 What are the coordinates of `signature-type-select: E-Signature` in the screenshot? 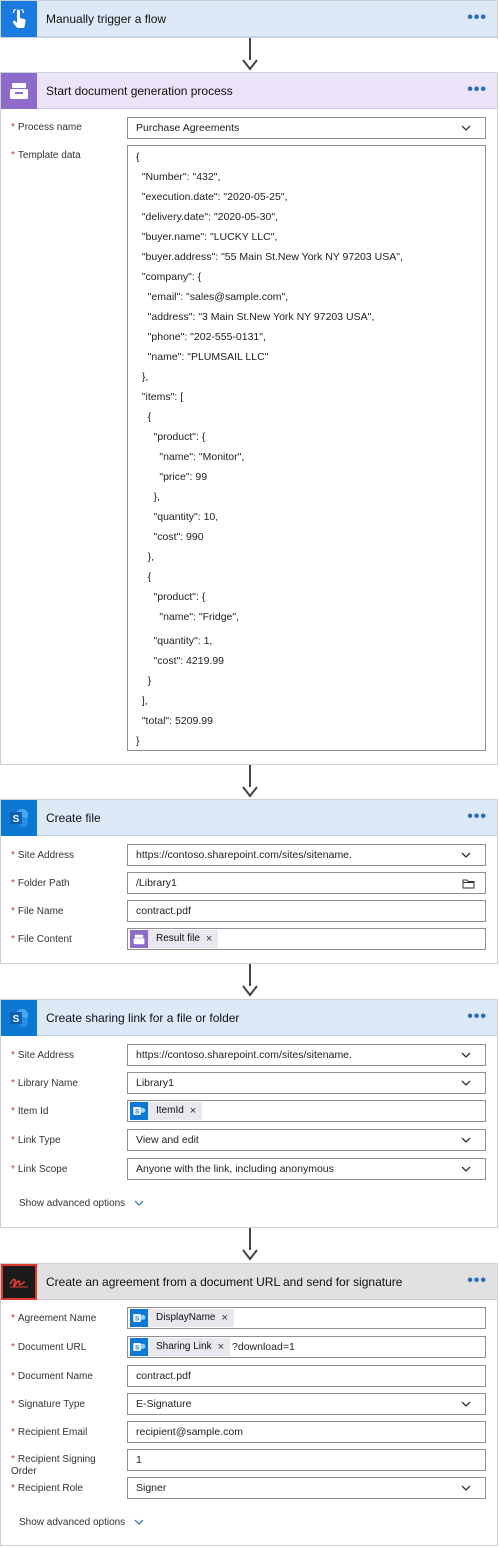 It's located at (306, 1404).